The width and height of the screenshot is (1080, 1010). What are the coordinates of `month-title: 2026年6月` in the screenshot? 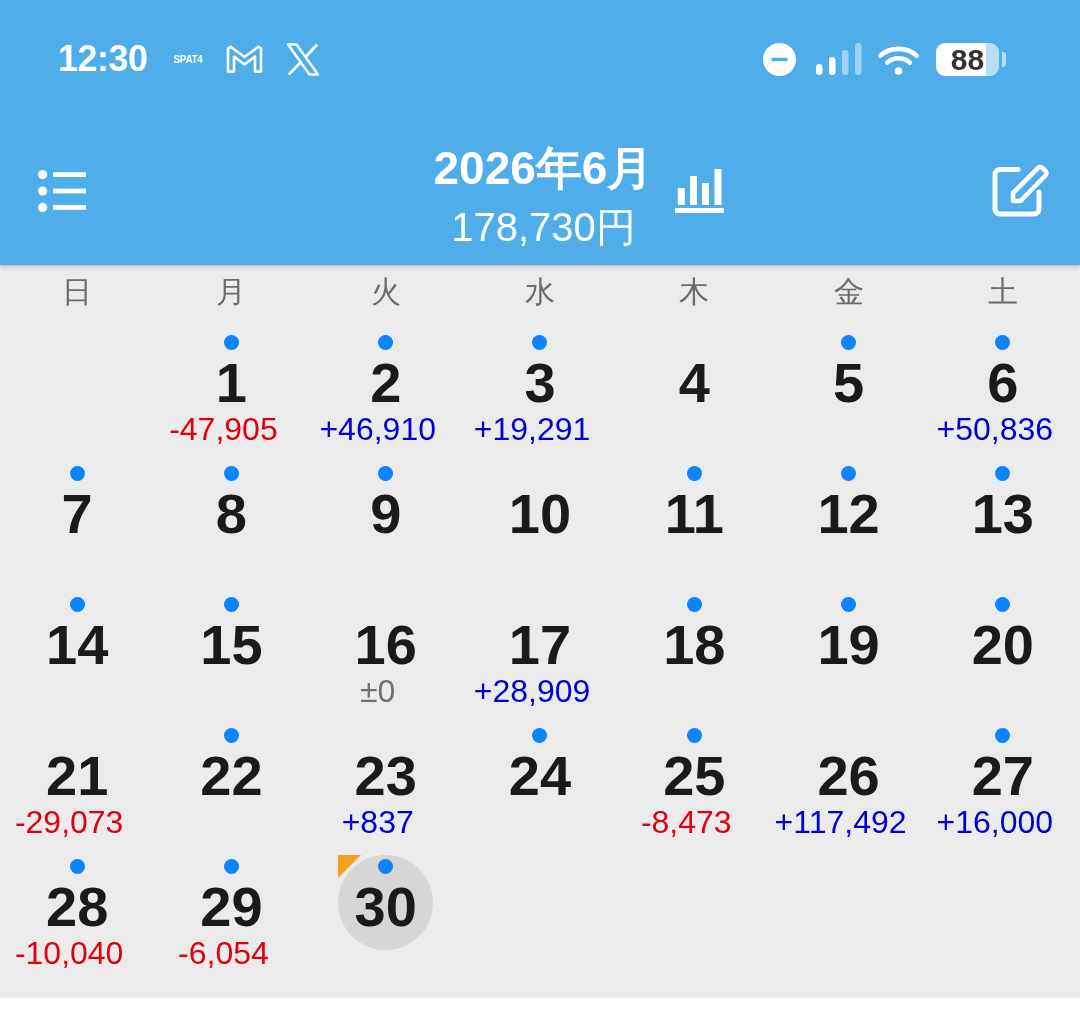 It's located at (543, 168).